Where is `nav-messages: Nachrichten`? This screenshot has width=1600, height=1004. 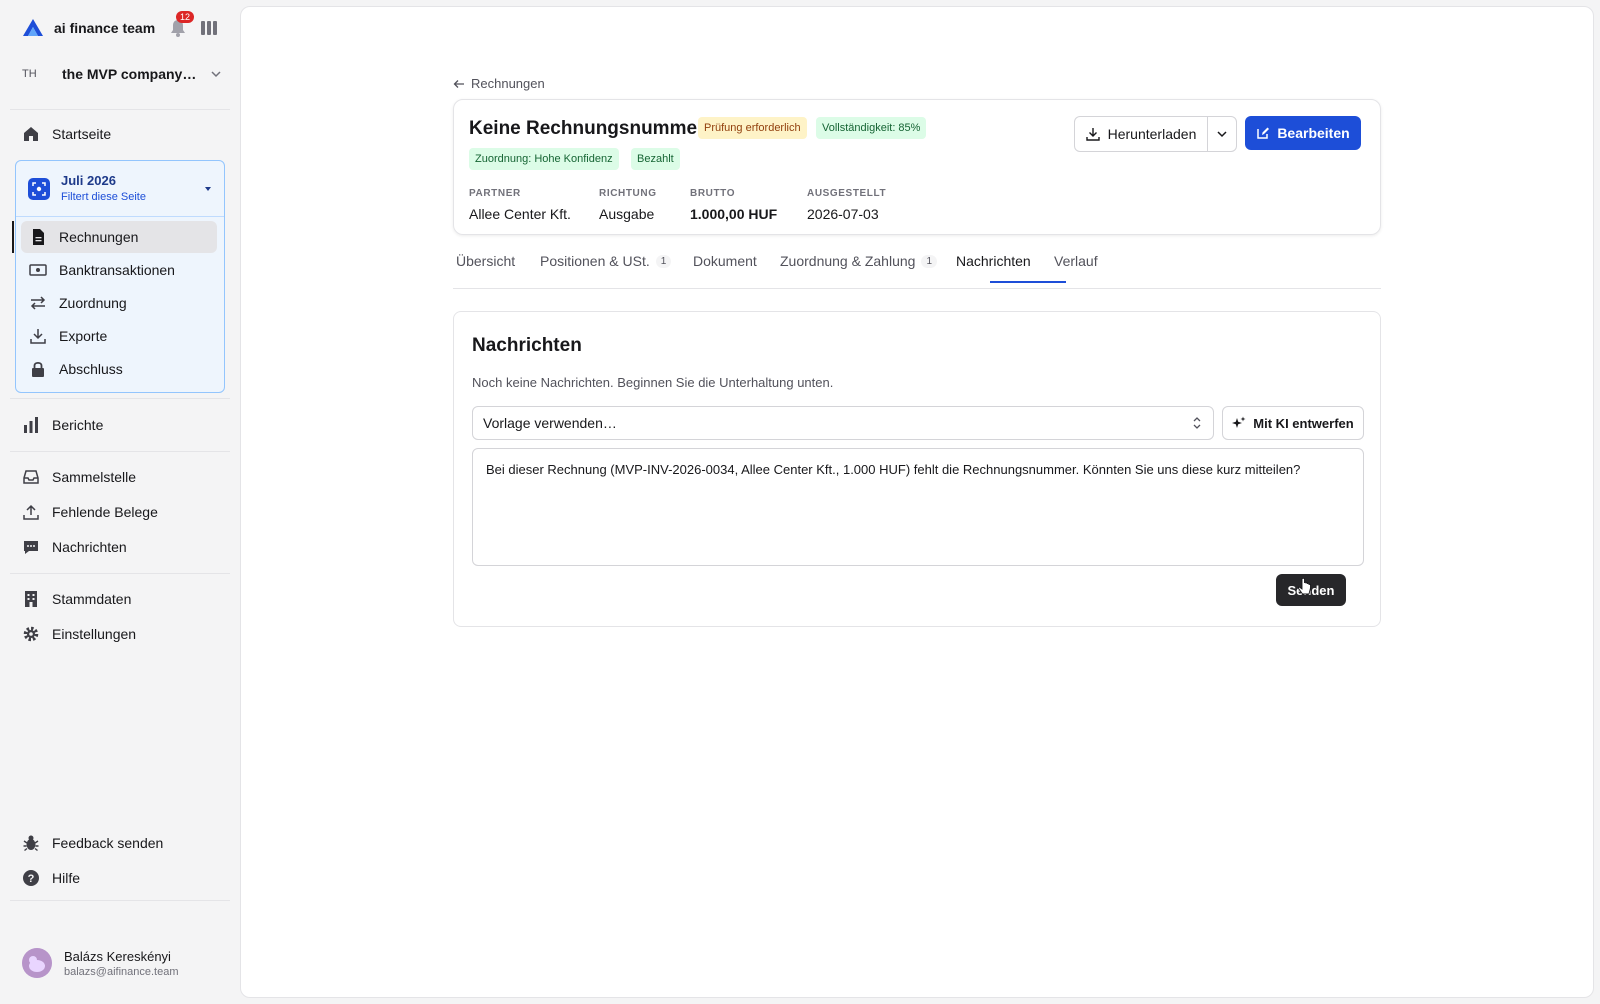
nav-messages: Nachrichten is located at coordinates (122, 547).